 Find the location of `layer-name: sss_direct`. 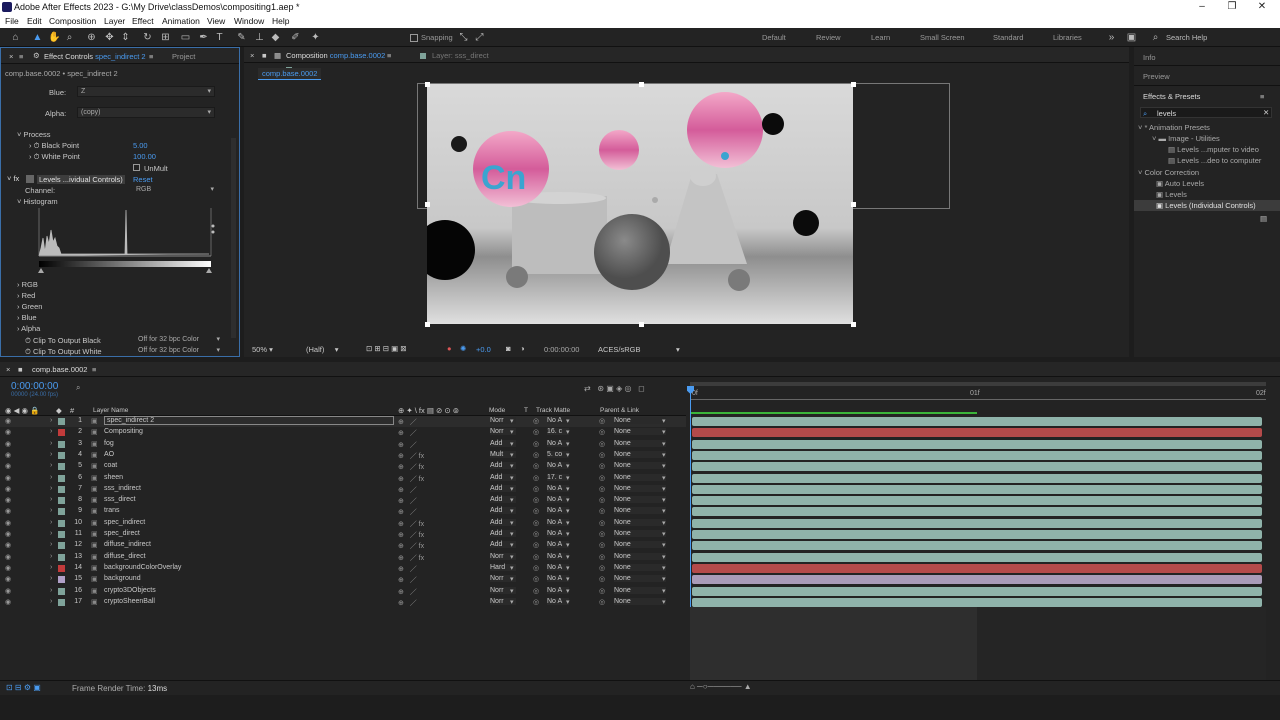

layer-name: sss_direct is located at coordinates (120, 499).